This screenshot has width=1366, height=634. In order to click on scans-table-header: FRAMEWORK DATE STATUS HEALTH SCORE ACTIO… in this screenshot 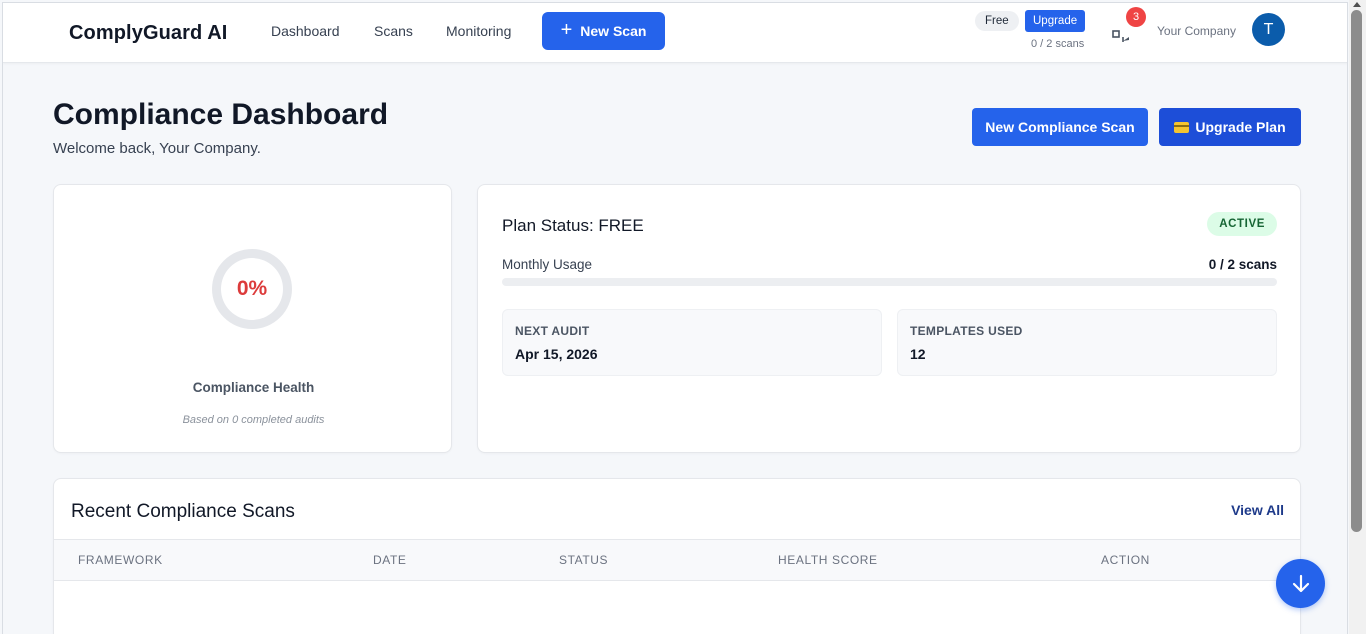, I will do `click(677, 560)`.